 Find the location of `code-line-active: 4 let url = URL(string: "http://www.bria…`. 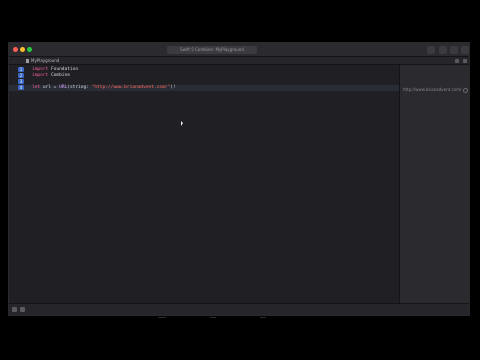

code-line-active: 4 let url = URL(string: "http://www.bria… is located at coordinates (204, 88).